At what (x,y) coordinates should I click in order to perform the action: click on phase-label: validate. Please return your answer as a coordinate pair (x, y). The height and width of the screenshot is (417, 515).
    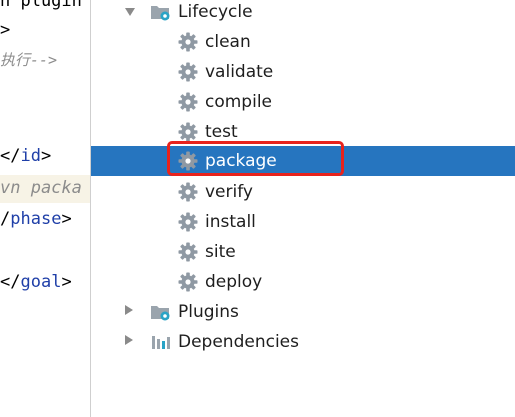
    Looking at the image, I should click on (239, 72).